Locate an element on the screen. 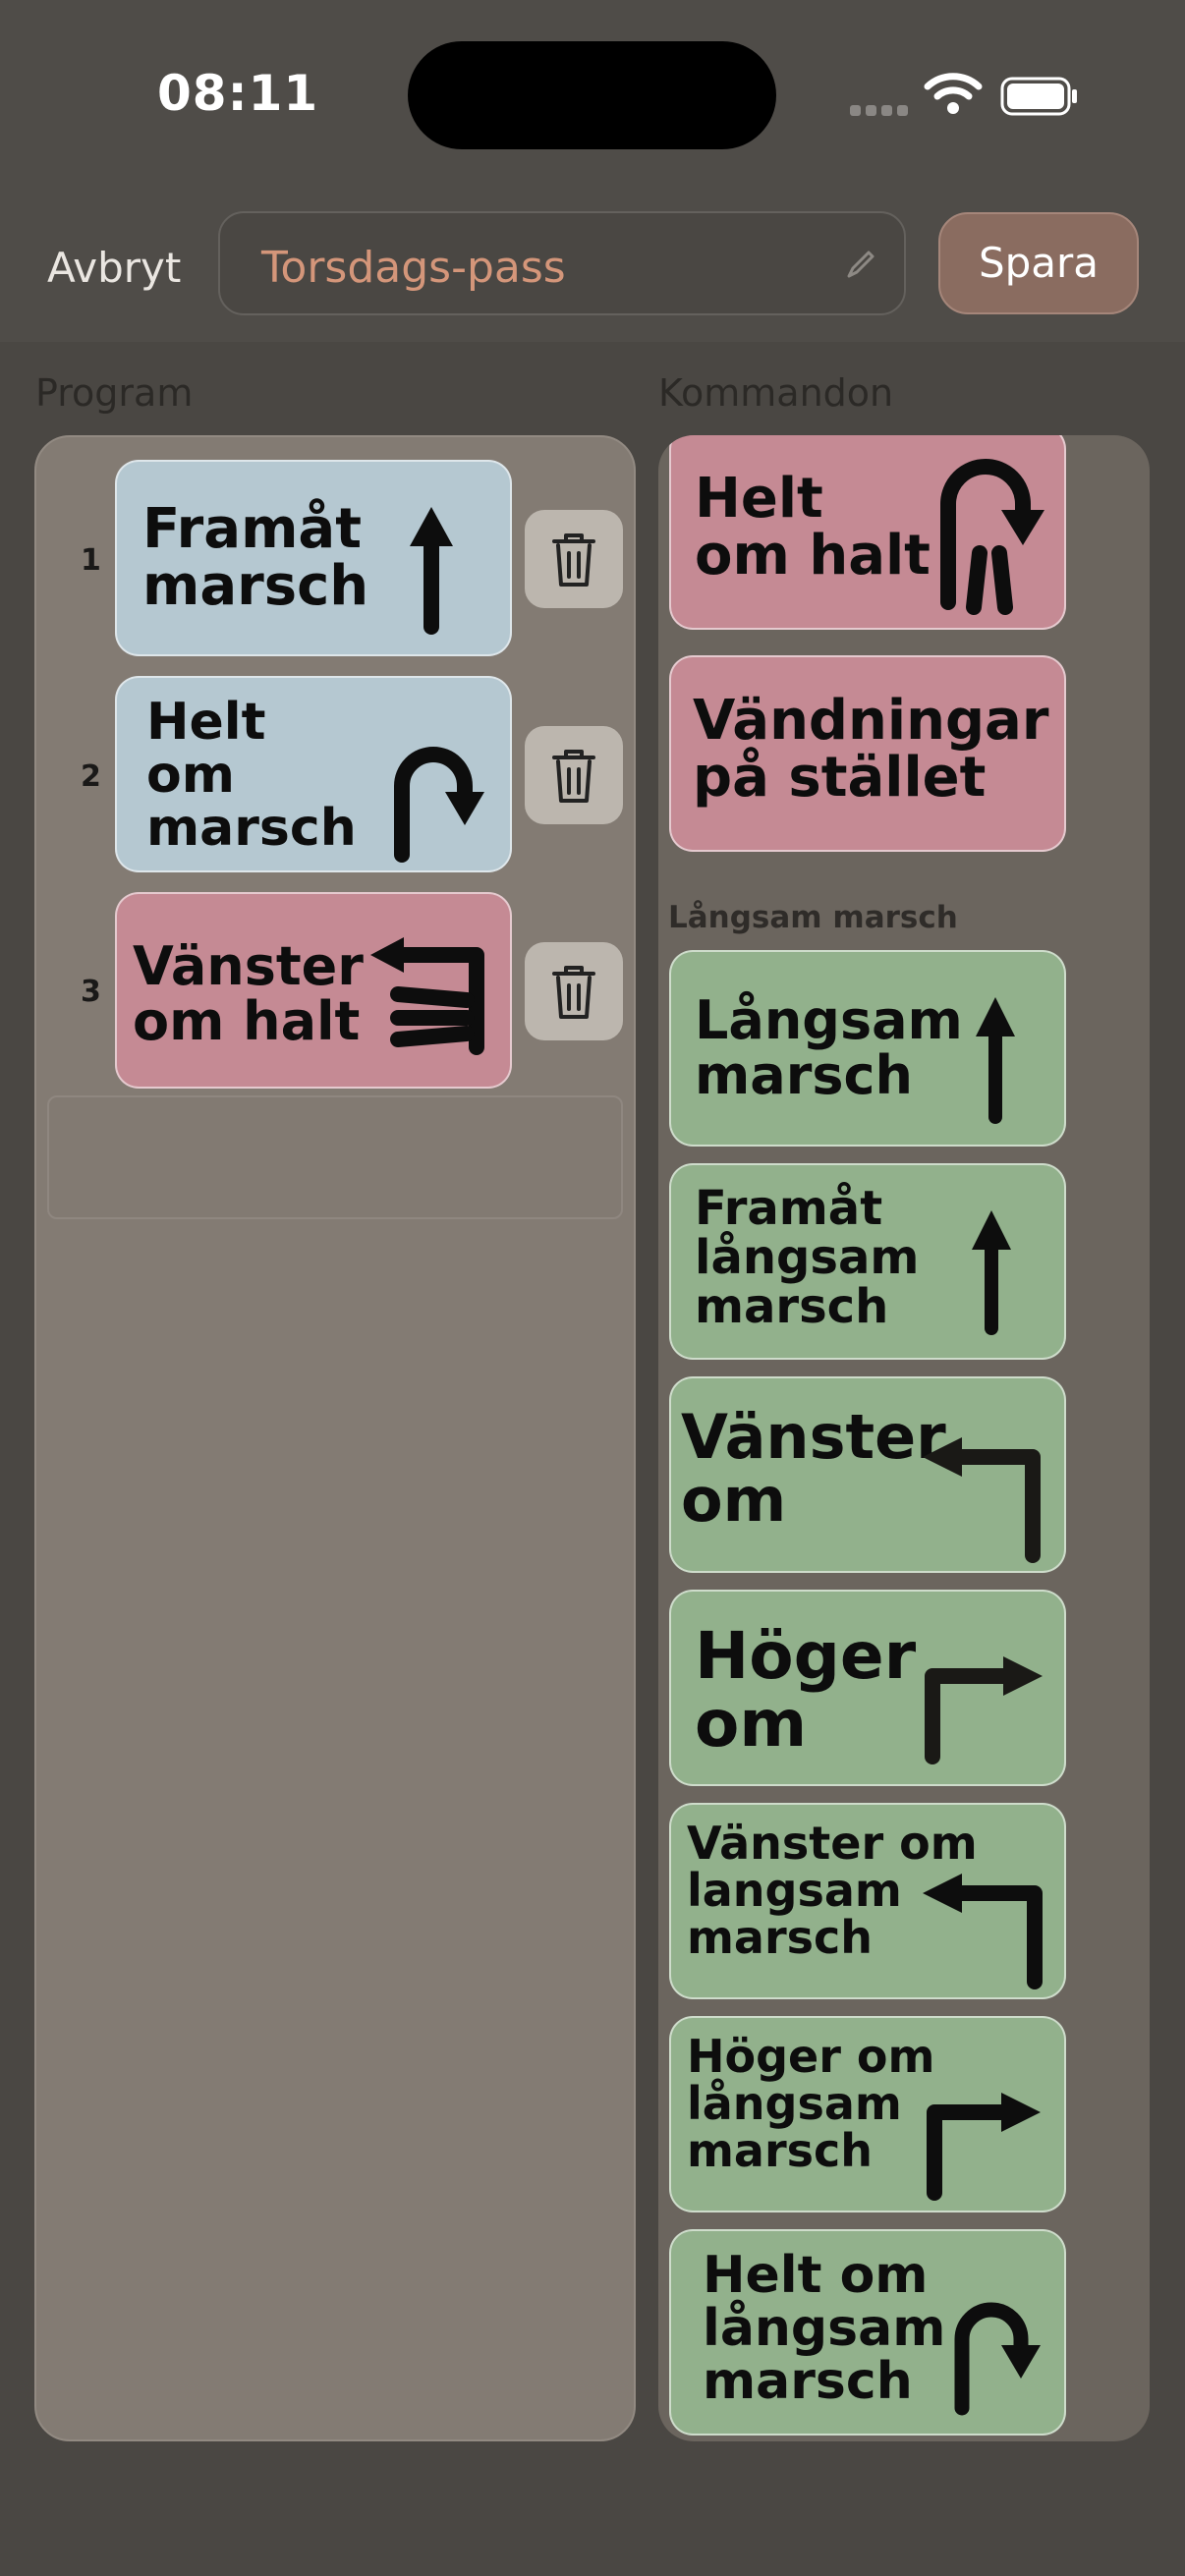 The height and width of the screenshot is (2576, 1185). drop-zone is located at coordinates (335, 1157).